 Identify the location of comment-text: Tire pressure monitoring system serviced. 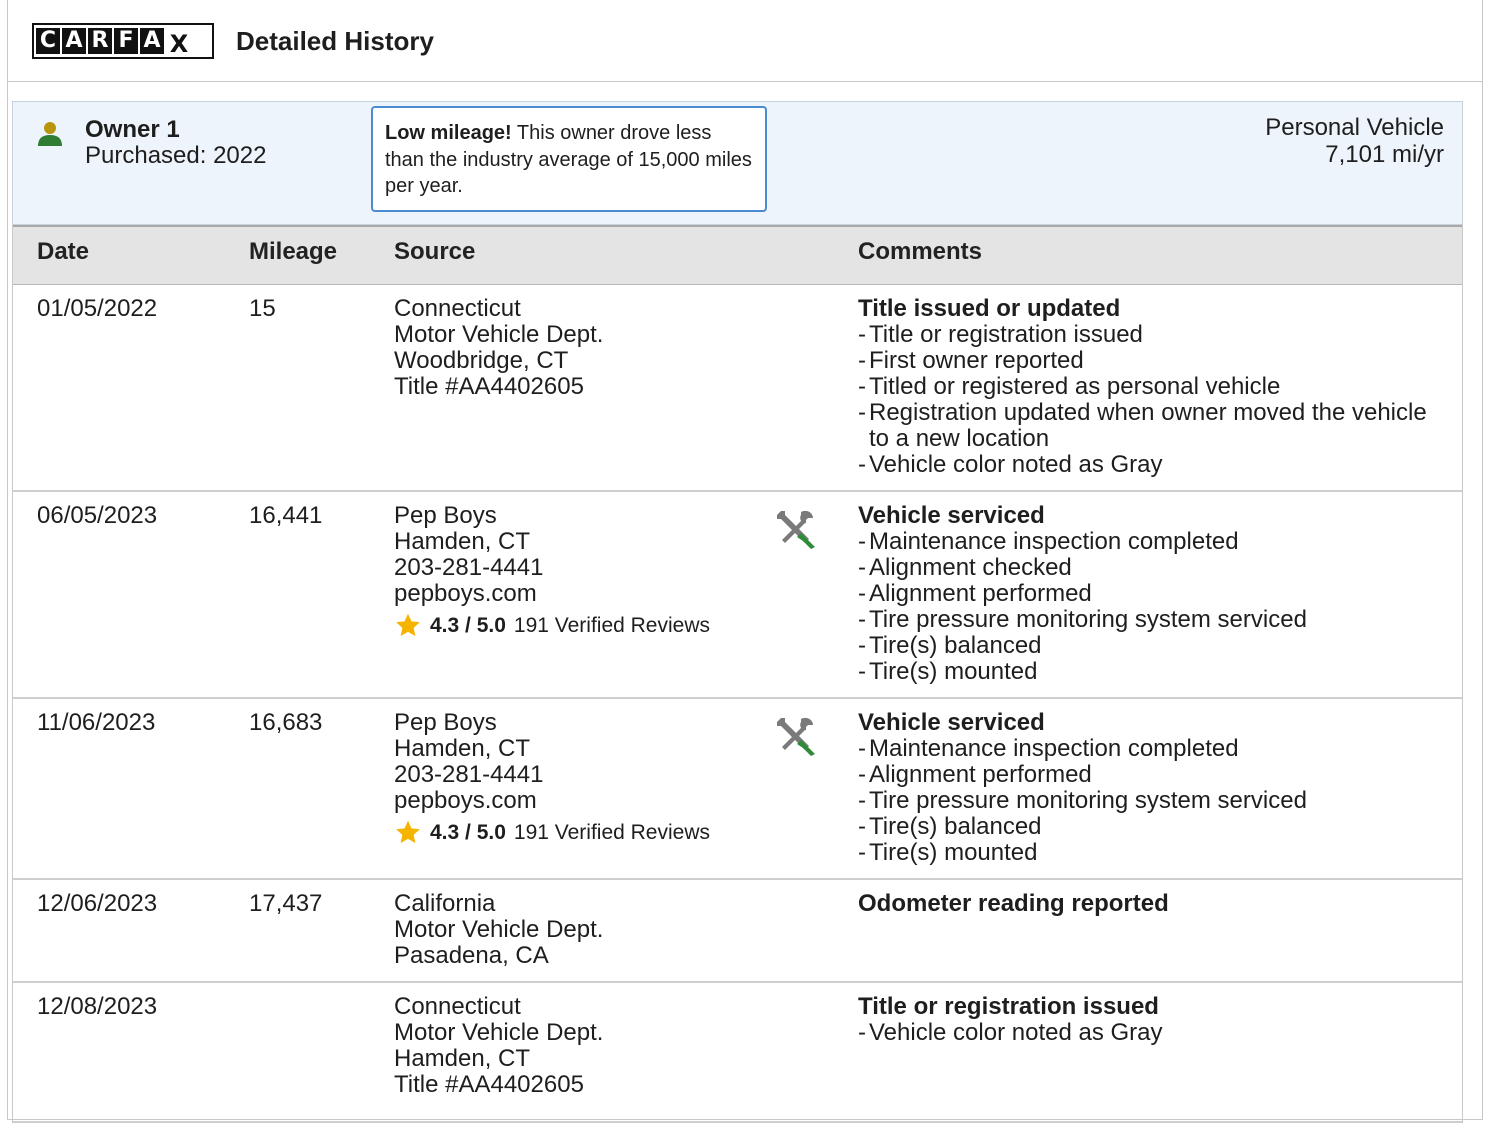
(1088, 800).